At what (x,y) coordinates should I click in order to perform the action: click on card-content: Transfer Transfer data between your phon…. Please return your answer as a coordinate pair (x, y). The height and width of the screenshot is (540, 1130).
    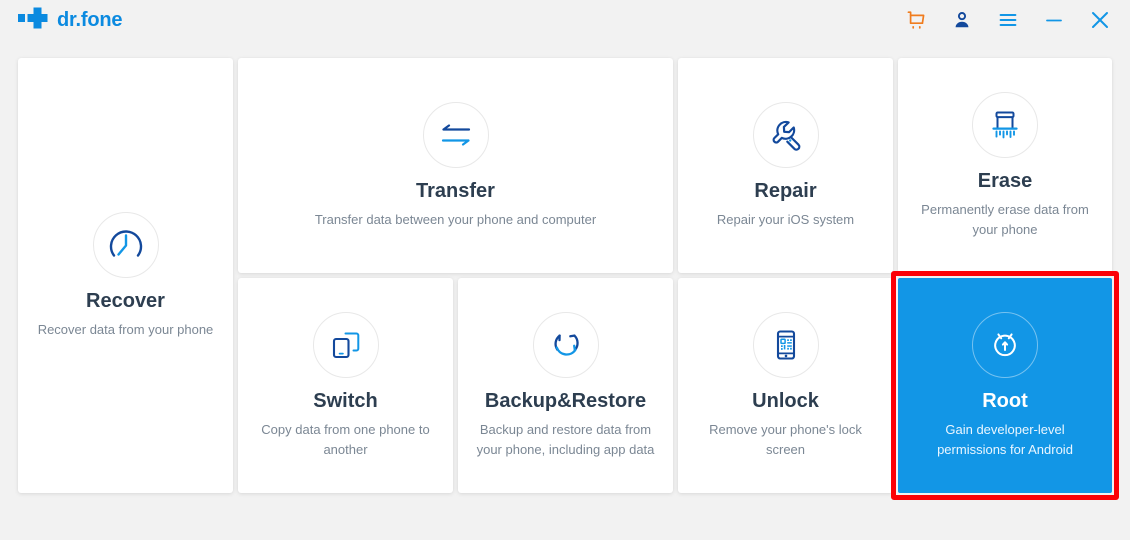
    Looking at the image, I should click on (455, 165).